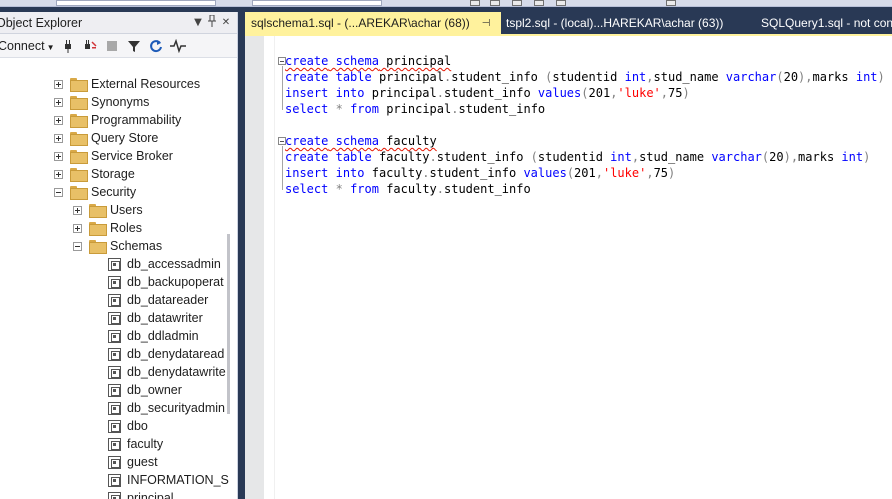 This screenshot has height=499, width=892. I want to click on tree-node-schema: db_backupoperat, so click(166, 282).